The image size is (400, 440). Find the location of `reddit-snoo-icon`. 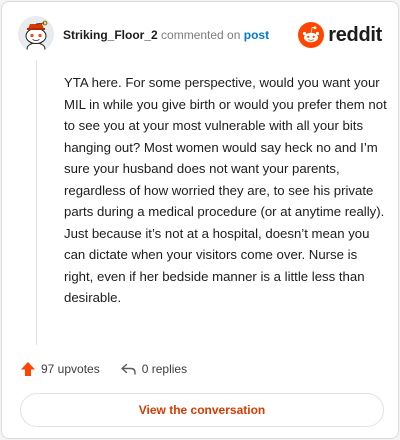

reddit-snoo-icon is located at coordinates (311, 35).